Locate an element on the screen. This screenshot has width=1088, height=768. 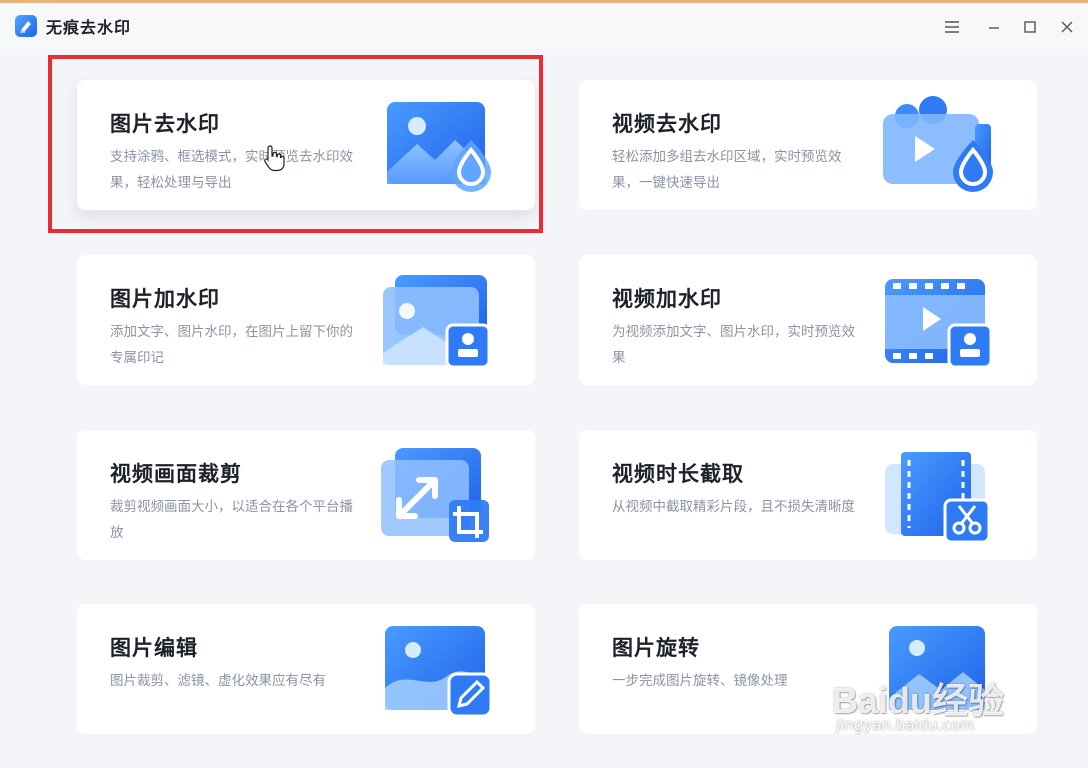
menu-icon is located at coordinates (952, 27).